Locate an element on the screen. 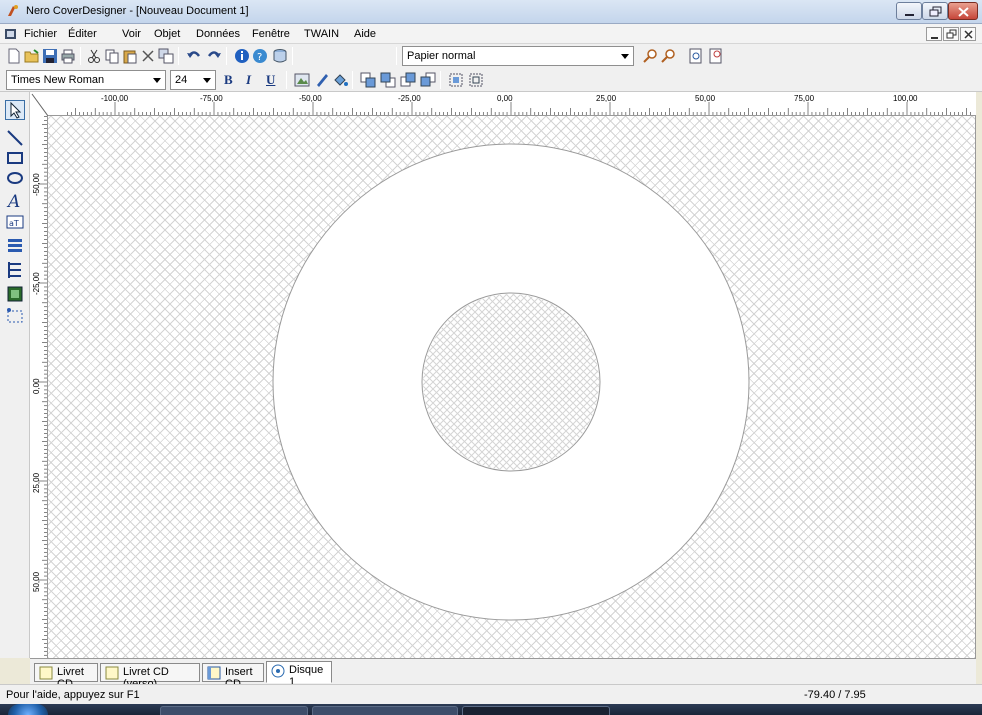 This screenshot has height=715, width=982. tool-palette: A aT is located at coordinates (15, 375).